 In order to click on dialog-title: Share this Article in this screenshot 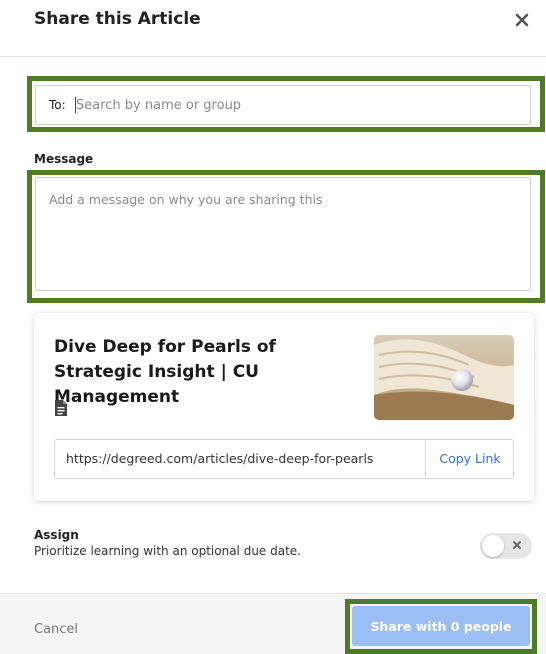, I will do `click(117, 19)`.